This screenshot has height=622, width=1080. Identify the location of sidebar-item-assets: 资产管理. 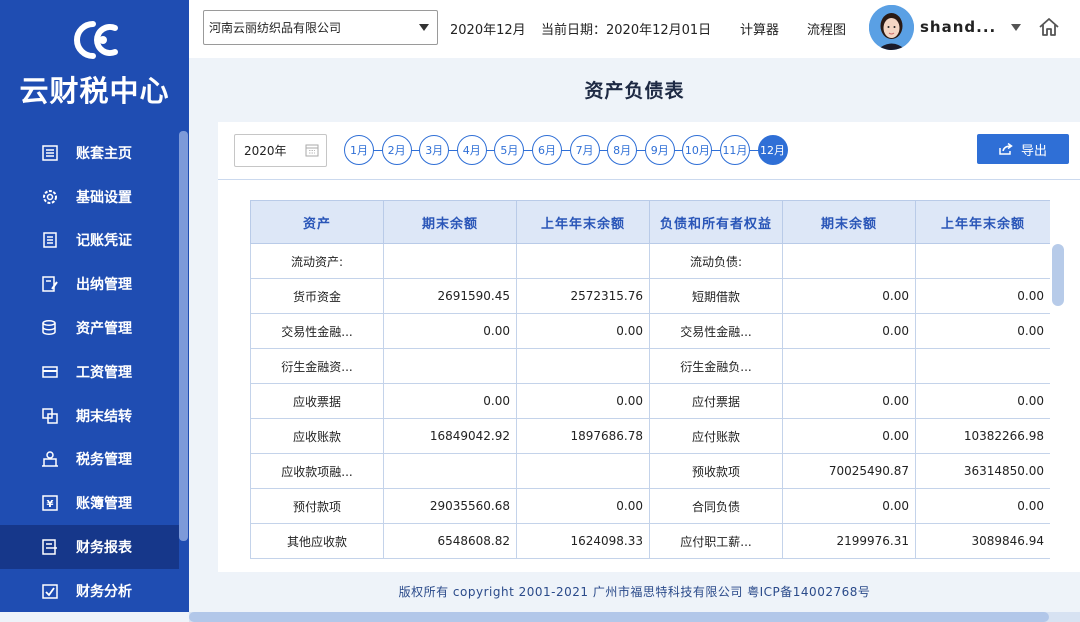
(89, 328).